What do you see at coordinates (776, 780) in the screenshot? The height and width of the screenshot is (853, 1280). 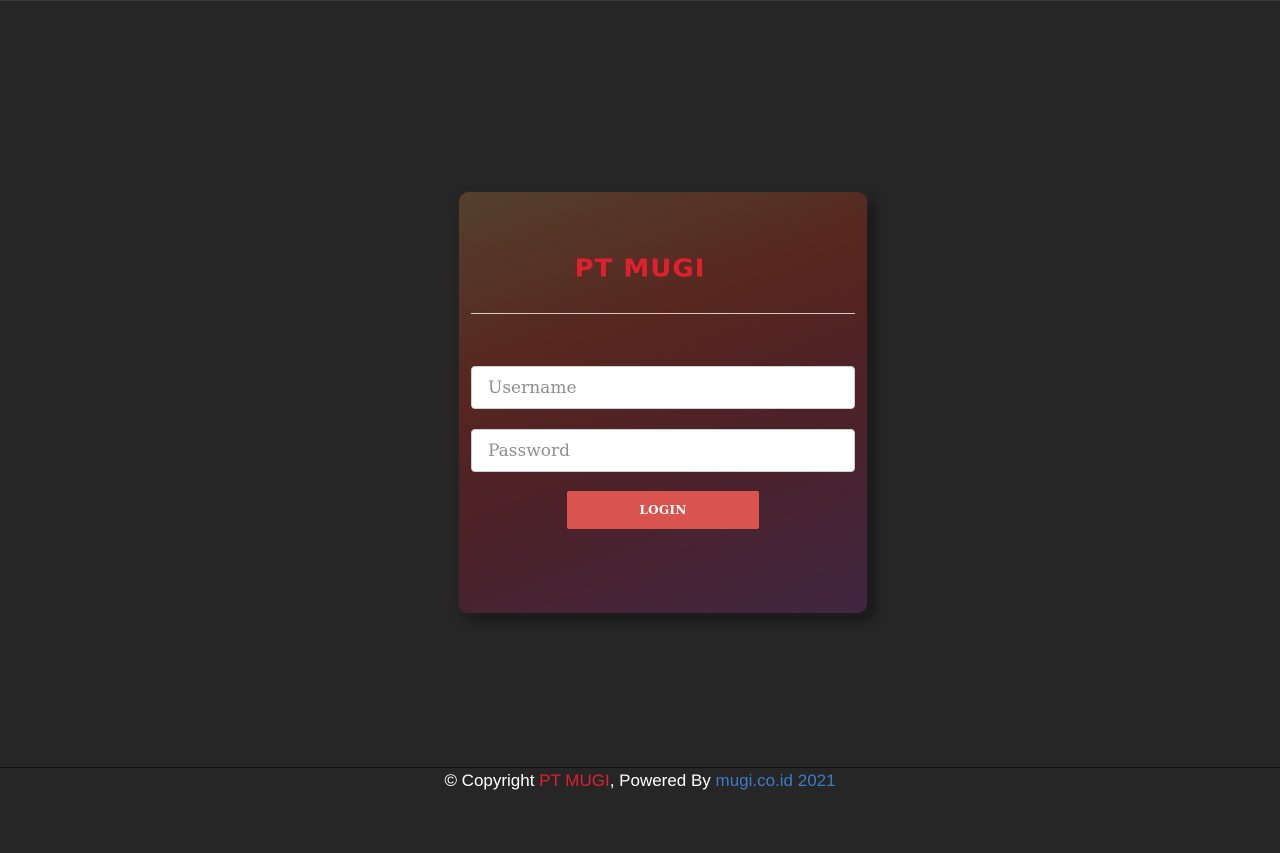 I see `footer-link: mugi.co.id 2021` at bounding box center [776, 780].